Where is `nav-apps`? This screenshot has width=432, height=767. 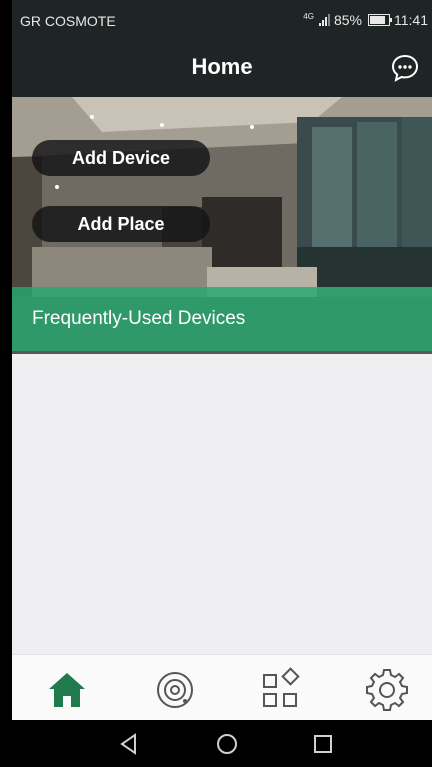 nav-apps is located at coordinates (280, 690).